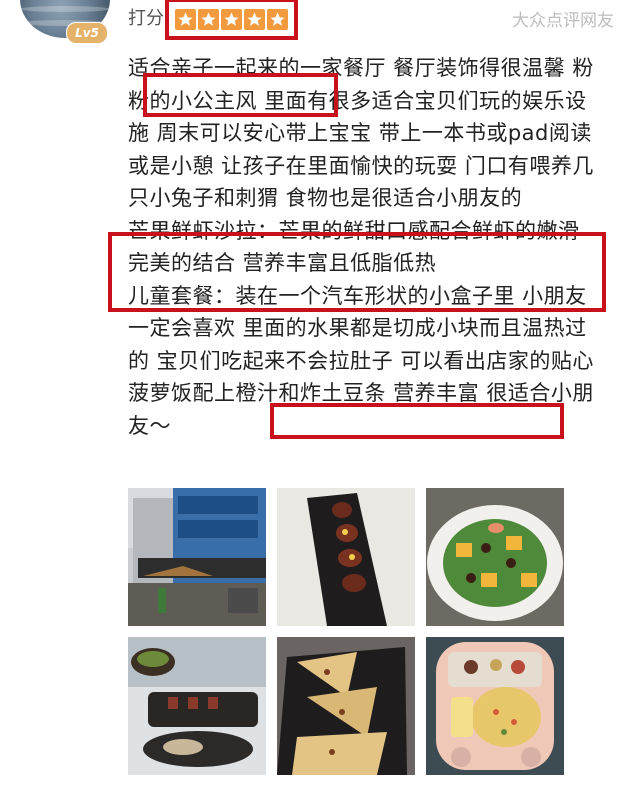 This screenshot has width=640, height=789. What do you see at coordinates (87, 33) in the screenshot?
I see `level-badge: Lv5` at bounding box center [87, 33].